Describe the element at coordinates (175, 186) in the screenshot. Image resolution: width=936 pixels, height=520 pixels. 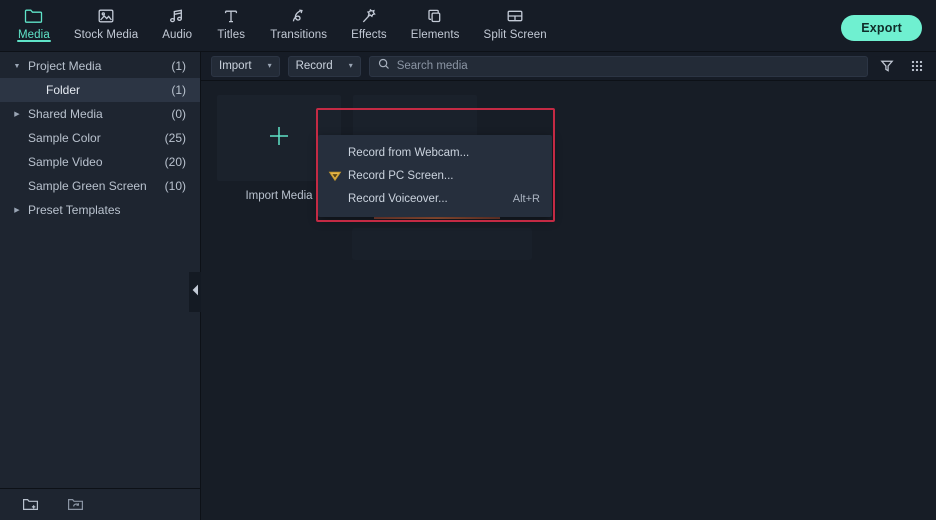
I see `sidebar-item-count: (10)` at that location.